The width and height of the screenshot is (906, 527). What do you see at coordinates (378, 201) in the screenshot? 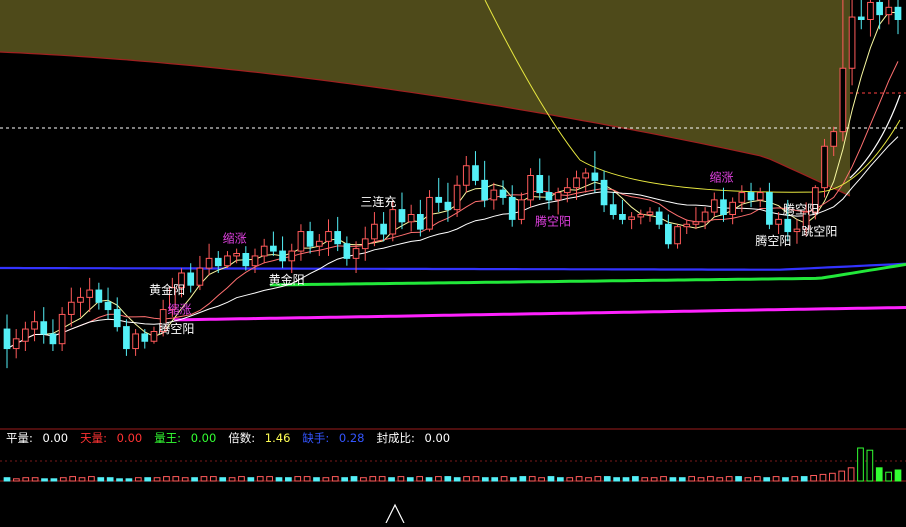
I see `signal-label: 三连充` at bounding box center [378, 201].